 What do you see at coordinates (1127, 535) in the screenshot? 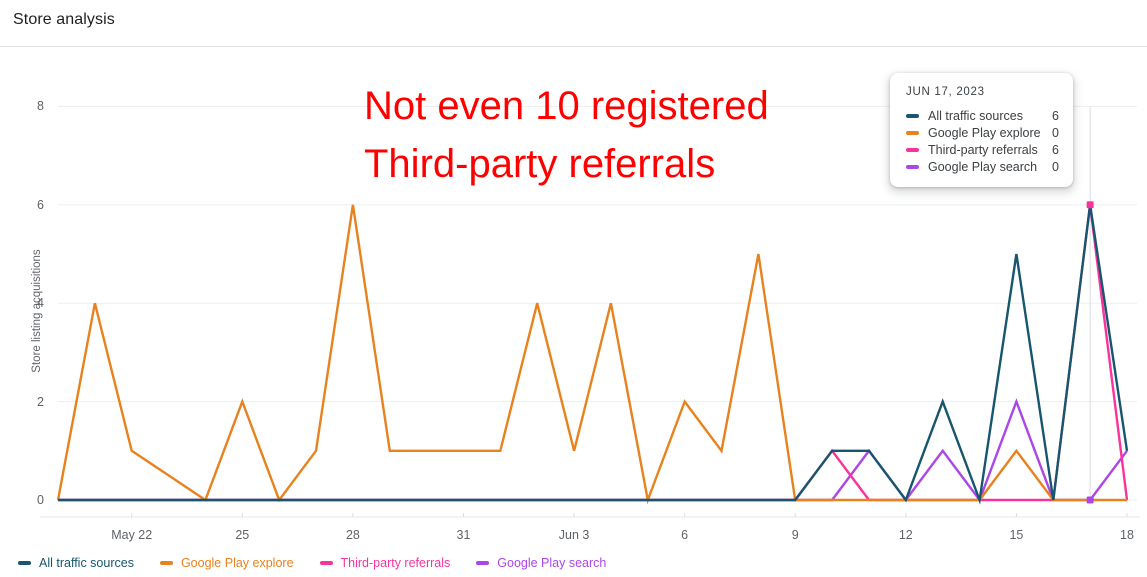
I see `x-axis-tick-label: 18` at bounding box center [1127, 535].